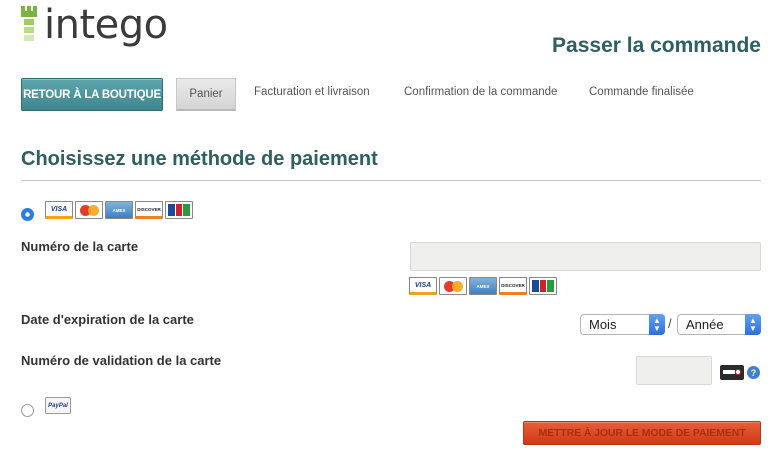  What do you see at coordinates (705, 324) in the screenshot?
I see `year-select-value: Année` at bounding box center [705, 324].